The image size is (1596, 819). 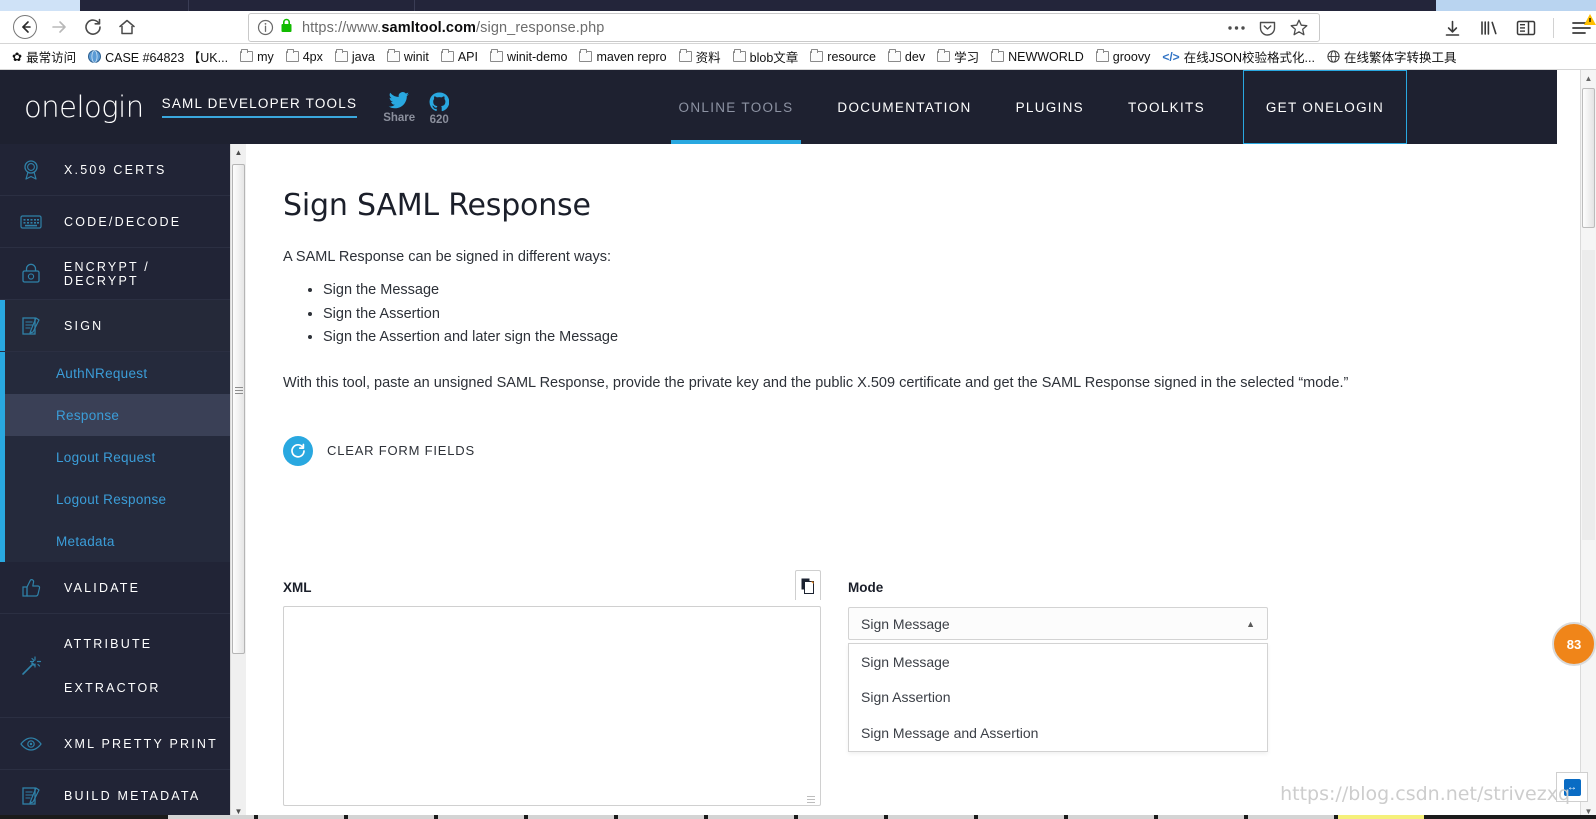 I want to click on page-scroll-thumb, so click(x=1588, y=158).